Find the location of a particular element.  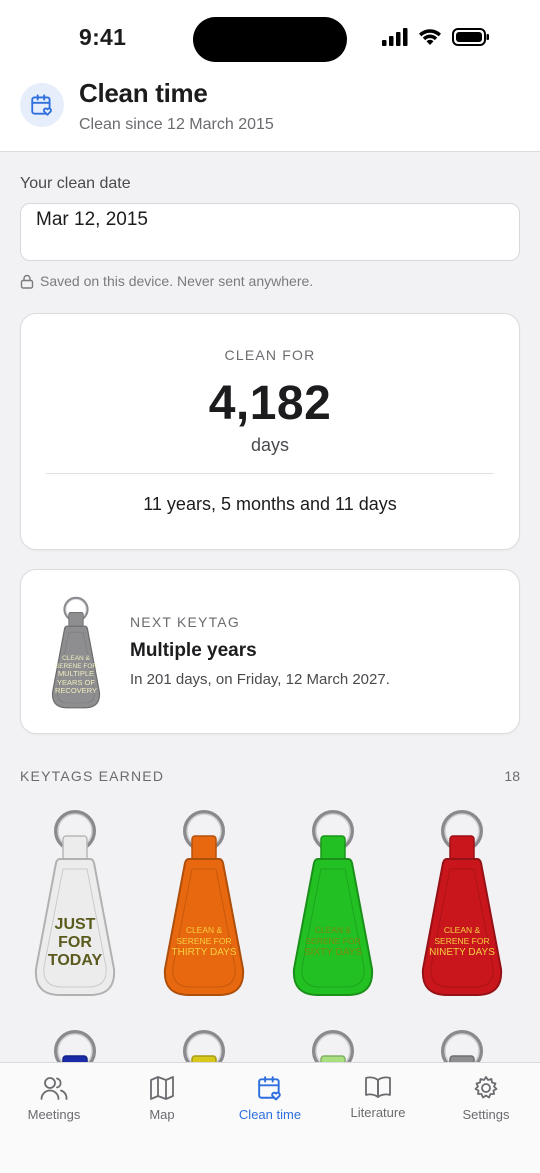

next-keytag-label: NEXT KEYTAG is located at coordinates (185, 622).